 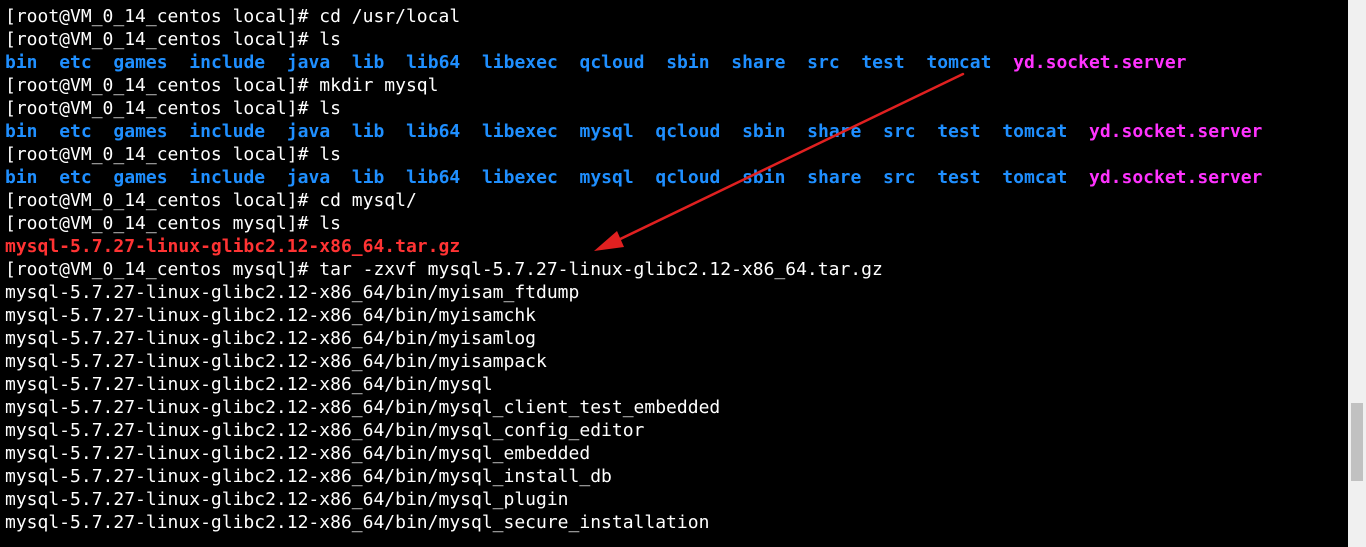 What do you see at coordinates (227, 131) in the screenshot?
I see `directory-entry: include` at bounding box center [227, 131].